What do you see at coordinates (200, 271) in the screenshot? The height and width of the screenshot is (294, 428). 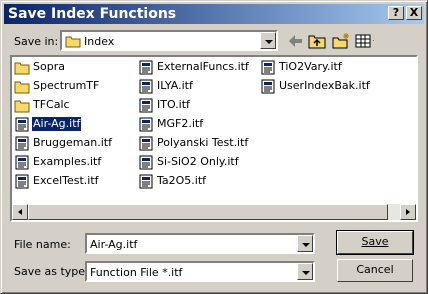 I see `save-type-dropdown: Function File *.itf` at bounding box center [200, 271].